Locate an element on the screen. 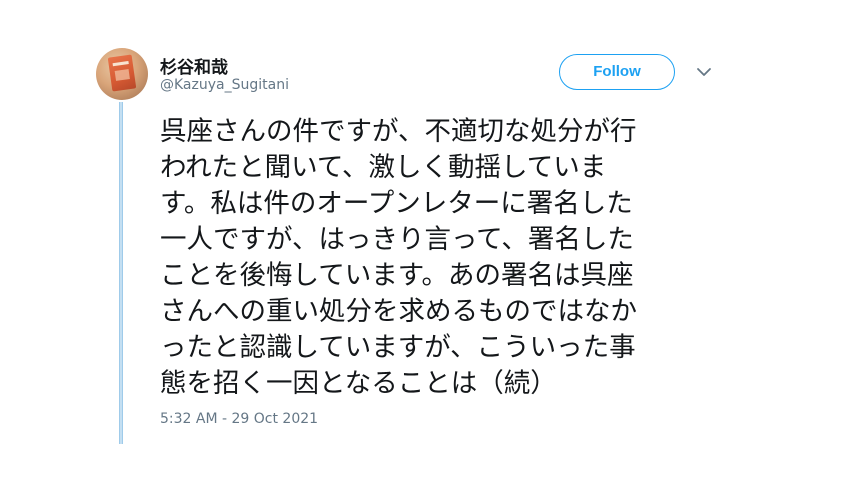 The height and width of the screenshot is (484, 856). tweet-text-line: す。私は件のオープンレターに署名した is located at coordinates (396, 203).